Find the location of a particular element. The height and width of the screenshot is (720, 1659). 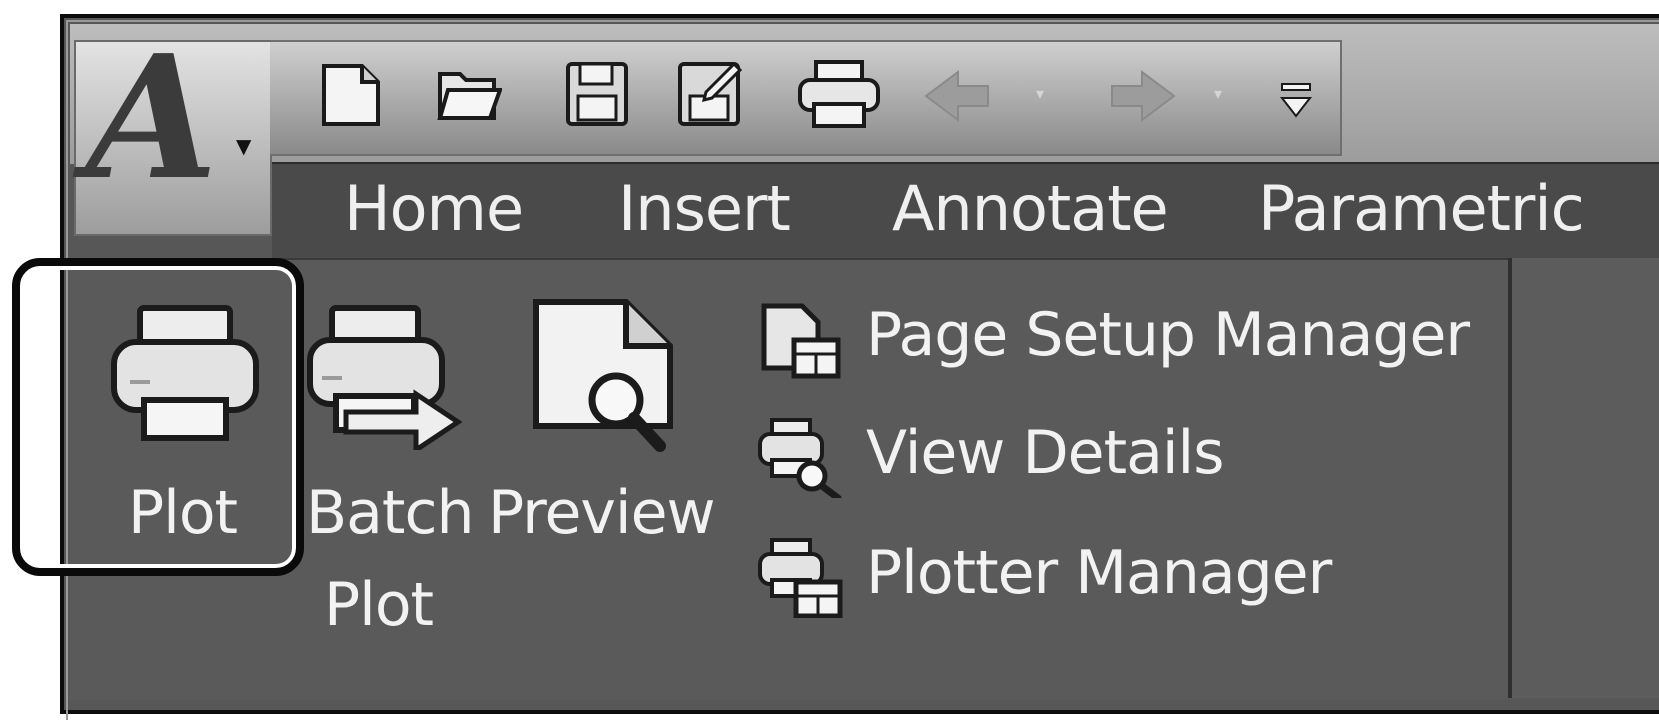

tab-parametric: Parametric is located at coordinates (1421, 208).